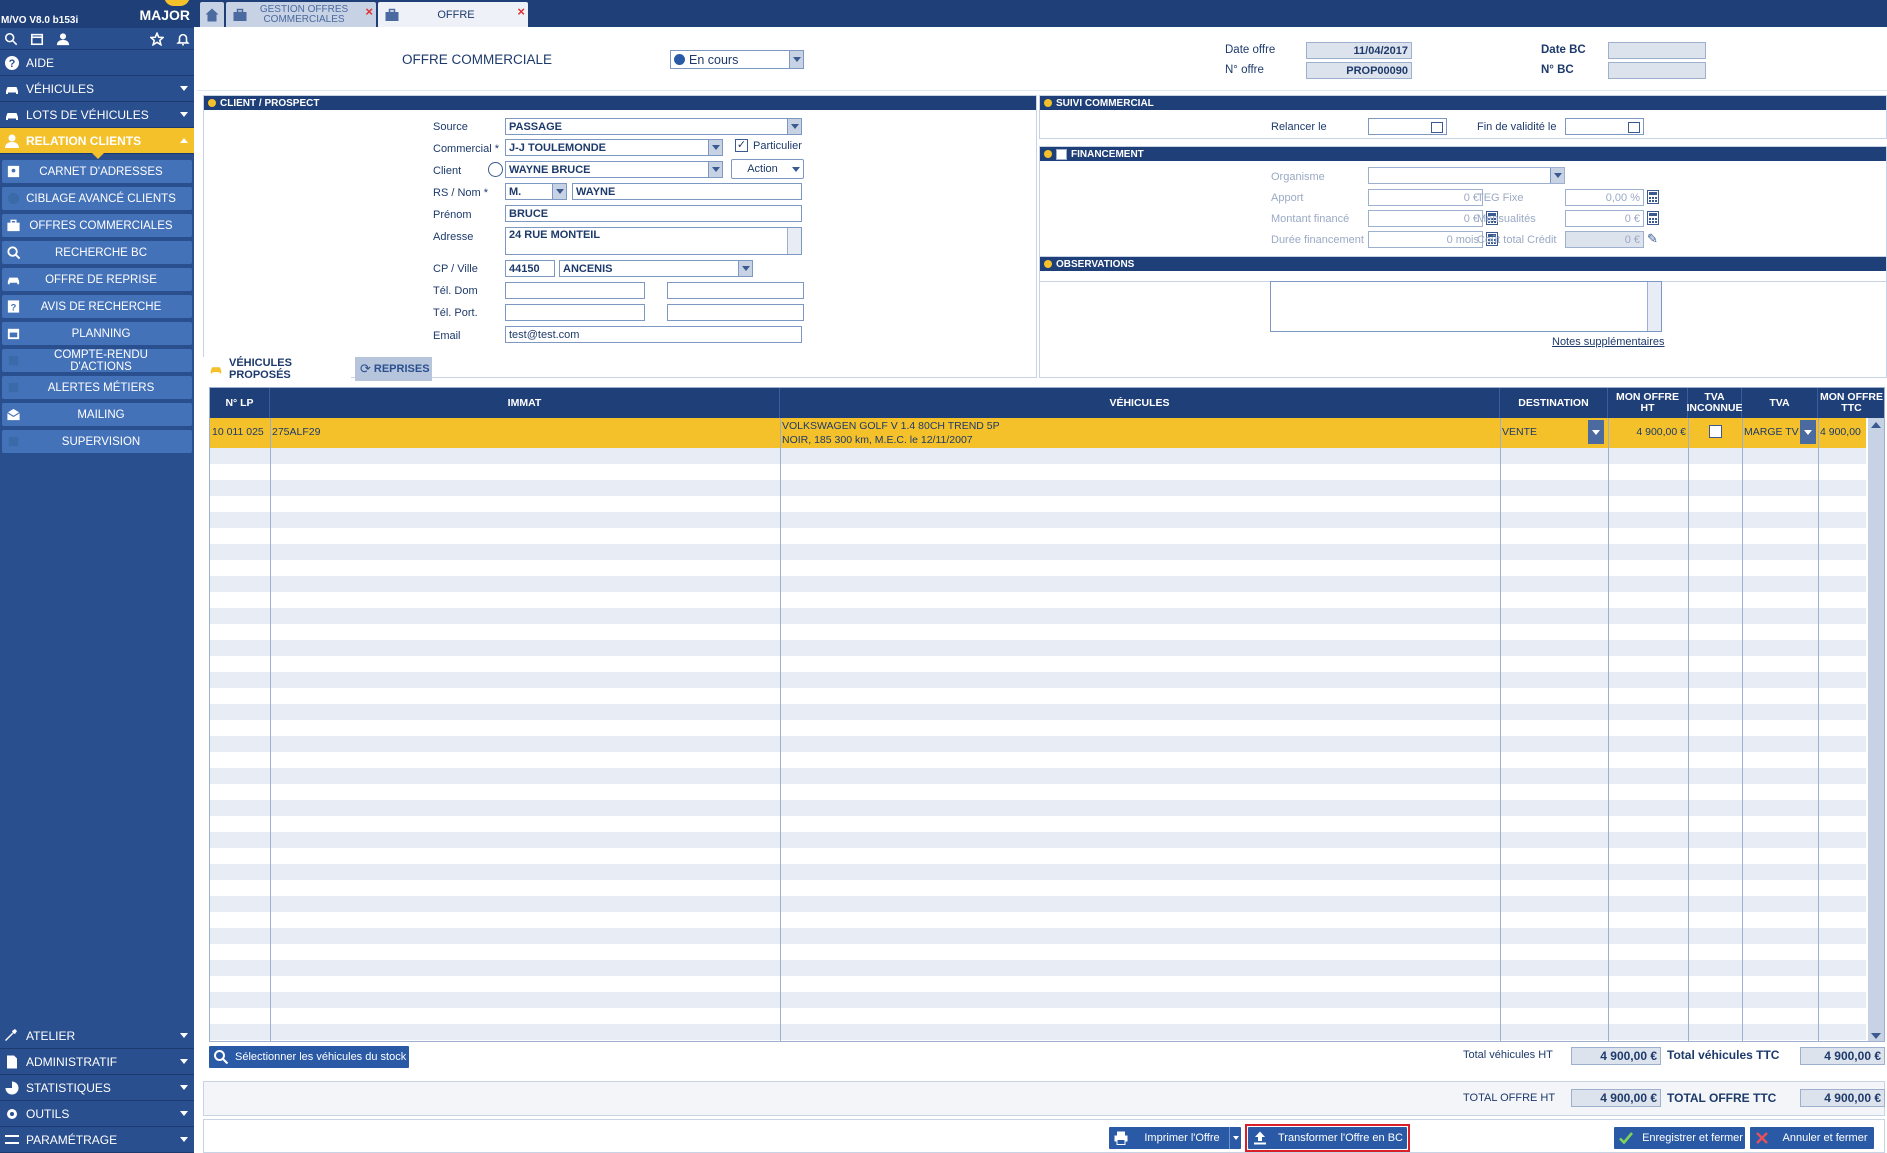 This screenshot has width=1887, height=1153. I want to click on civilite-select: M., so click(536, 191).